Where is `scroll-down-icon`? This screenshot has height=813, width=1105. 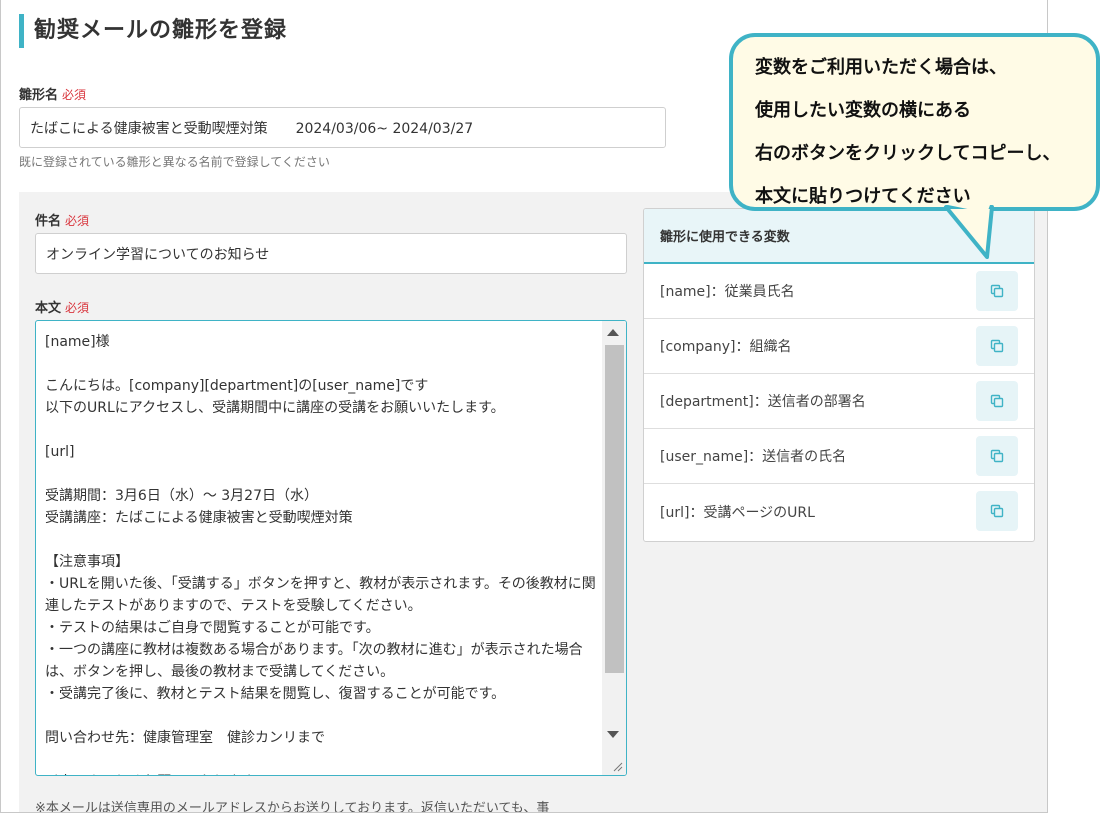 scroll-down-icon is located at coordinates (613, 734).